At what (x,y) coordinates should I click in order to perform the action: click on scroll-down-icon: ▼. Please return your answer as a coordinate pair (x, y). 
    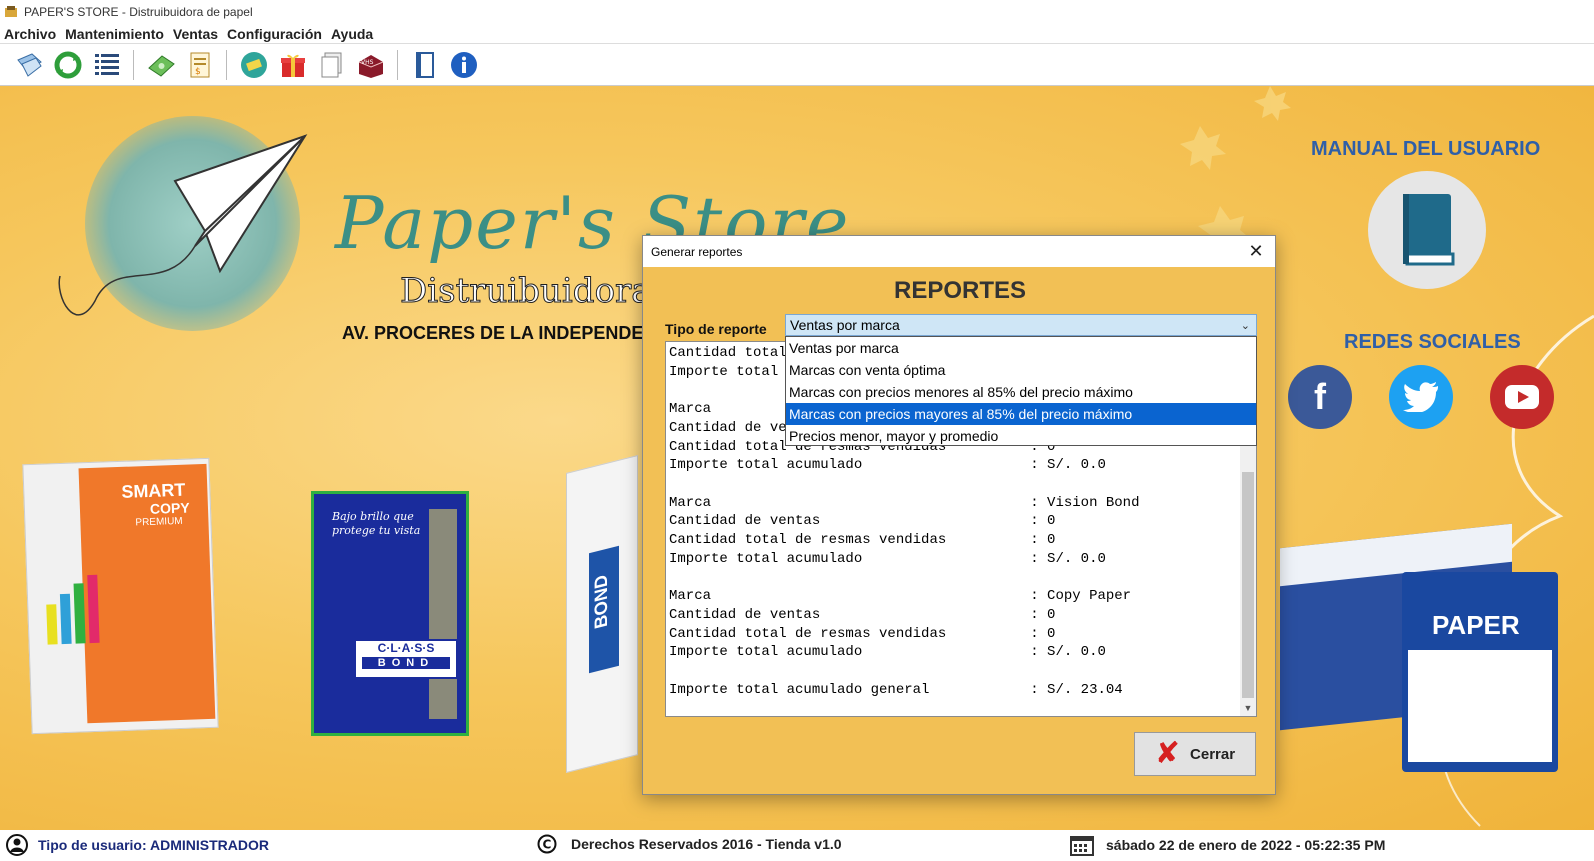
    Looking at the image, I should click on (1248, 708).